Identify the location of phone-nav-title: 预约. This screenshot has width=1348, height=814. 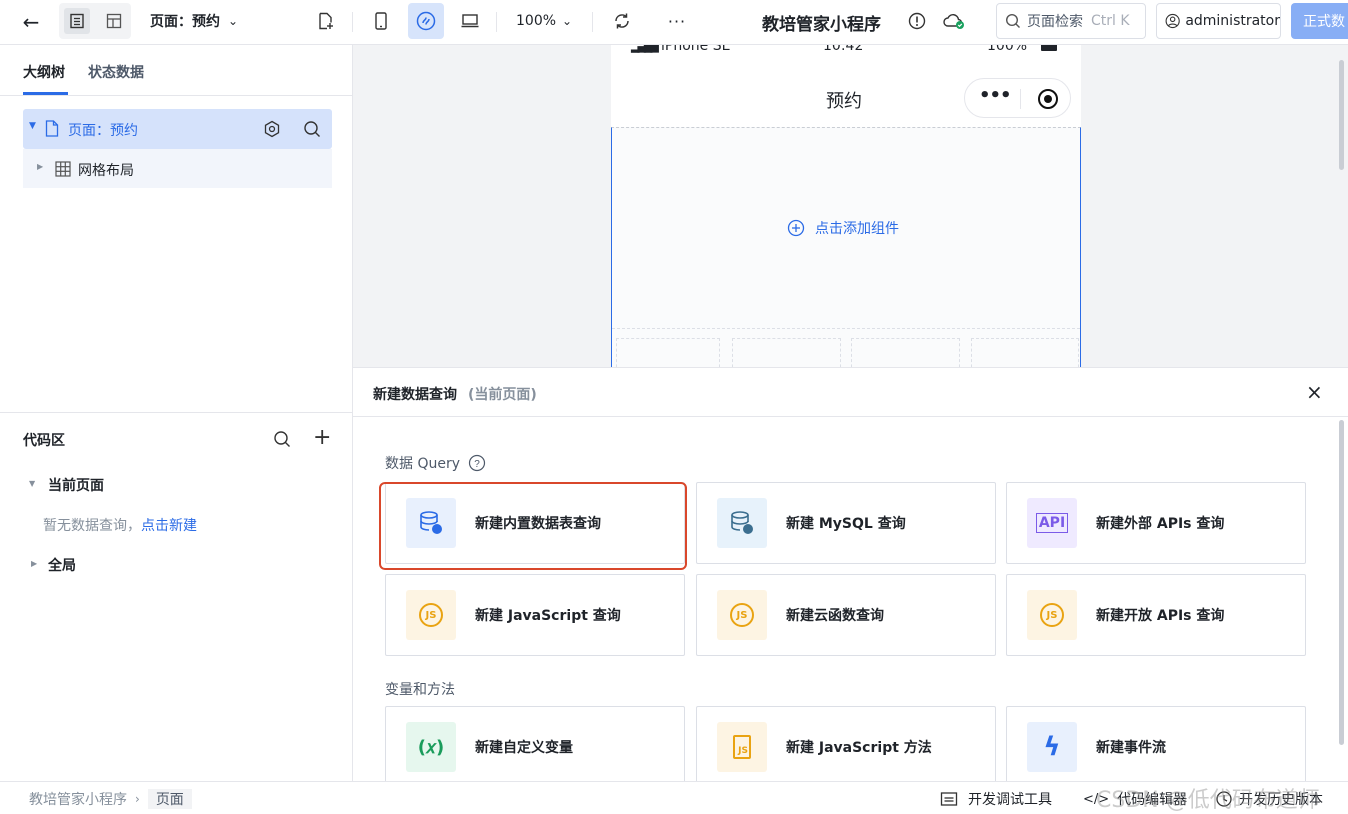
(844, 101).